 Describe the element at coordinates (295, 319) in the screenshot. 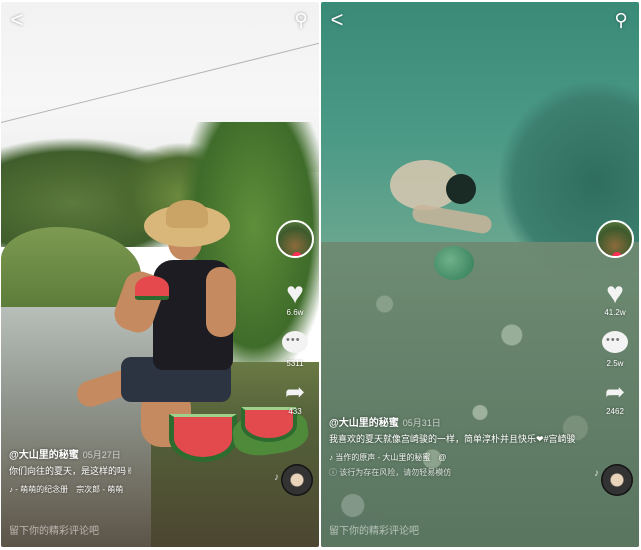

I see `action-rail: 6.6w 5311 433` at that location.